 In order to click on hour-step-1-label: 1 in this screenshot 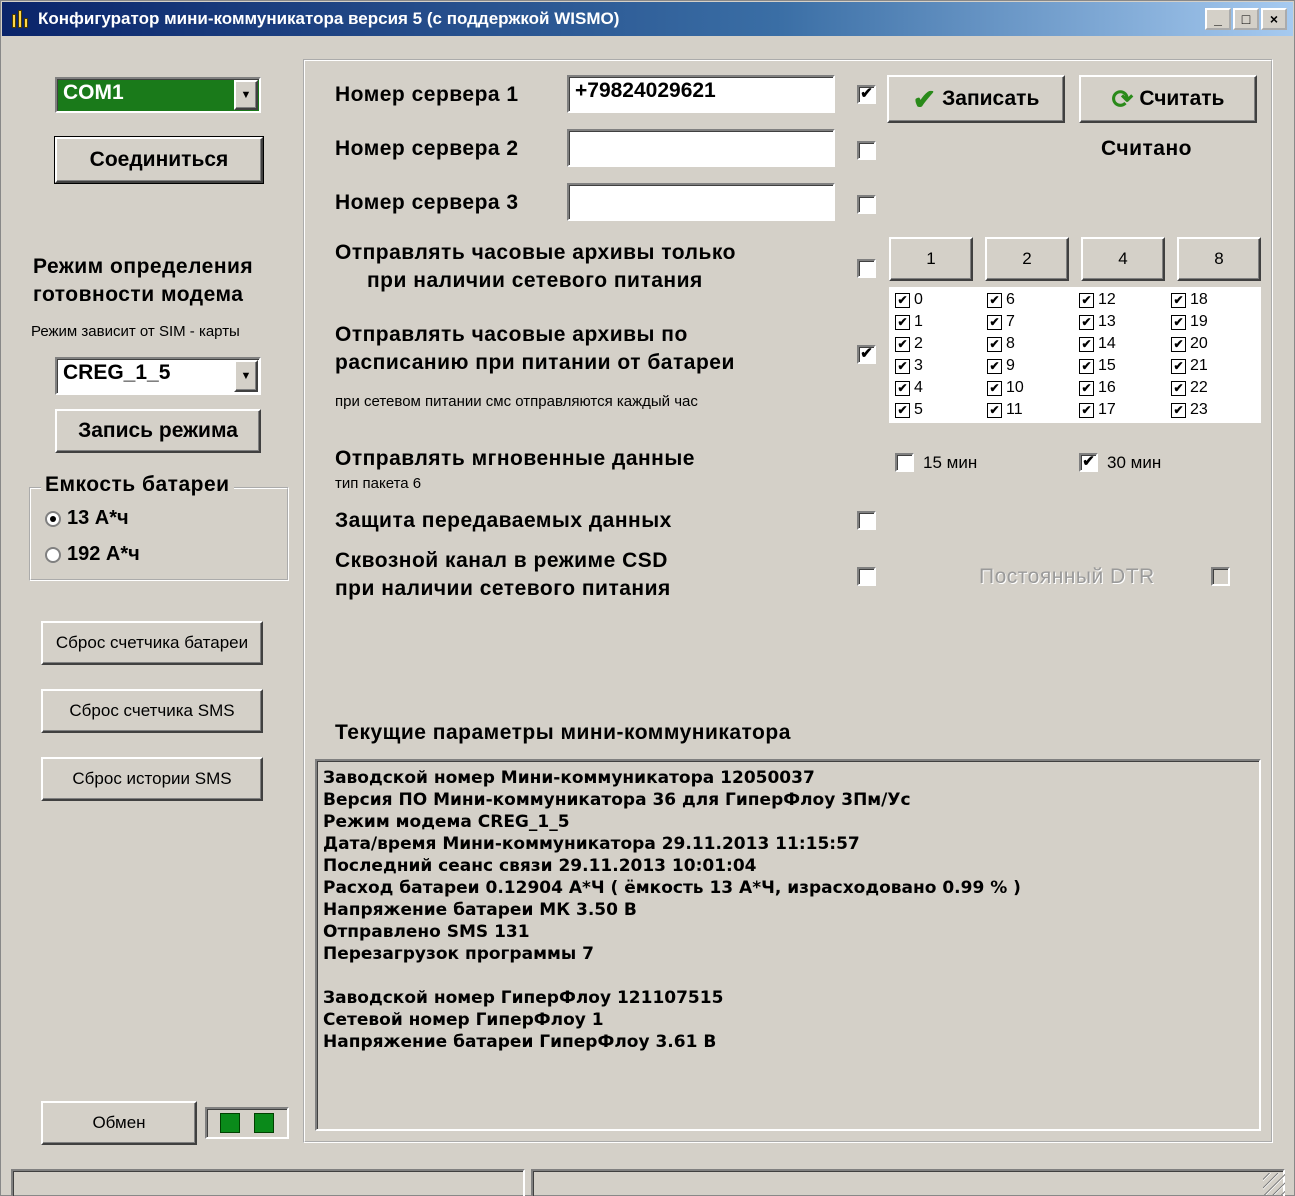, I will do `click(931, 258)`.